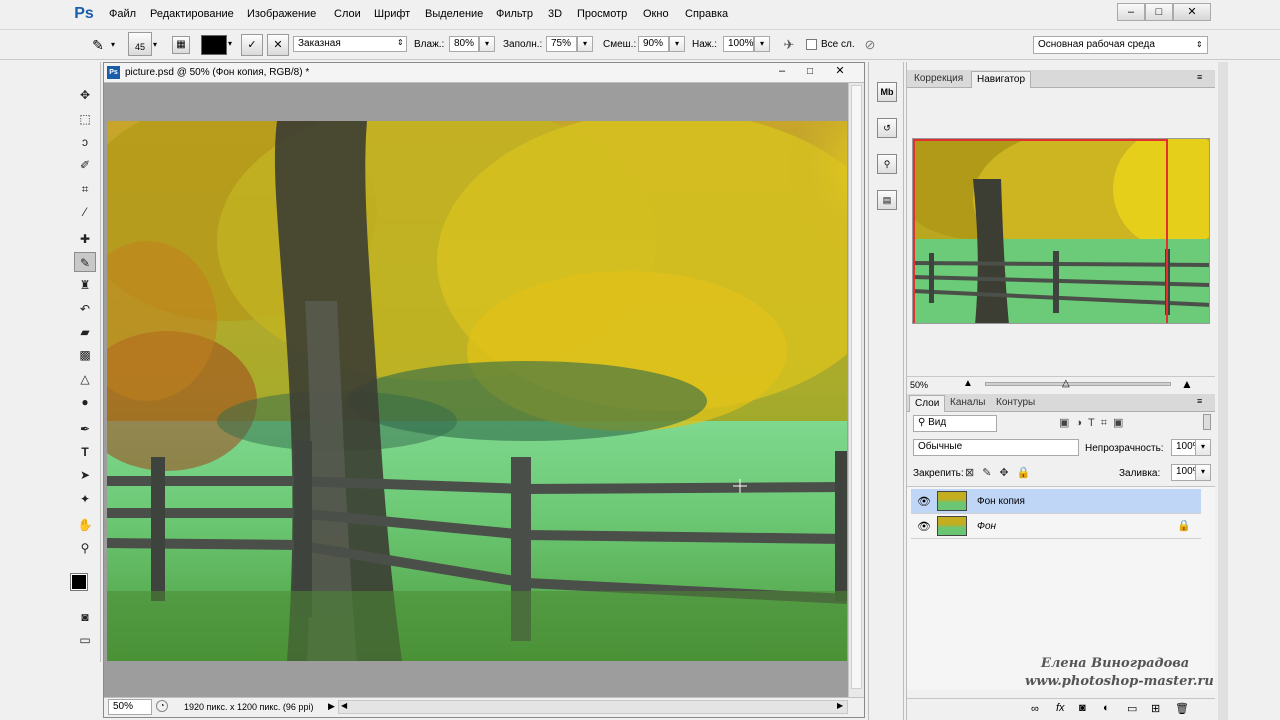  I want to click on crop-tool-icon: ⌗, so click(85, 189).